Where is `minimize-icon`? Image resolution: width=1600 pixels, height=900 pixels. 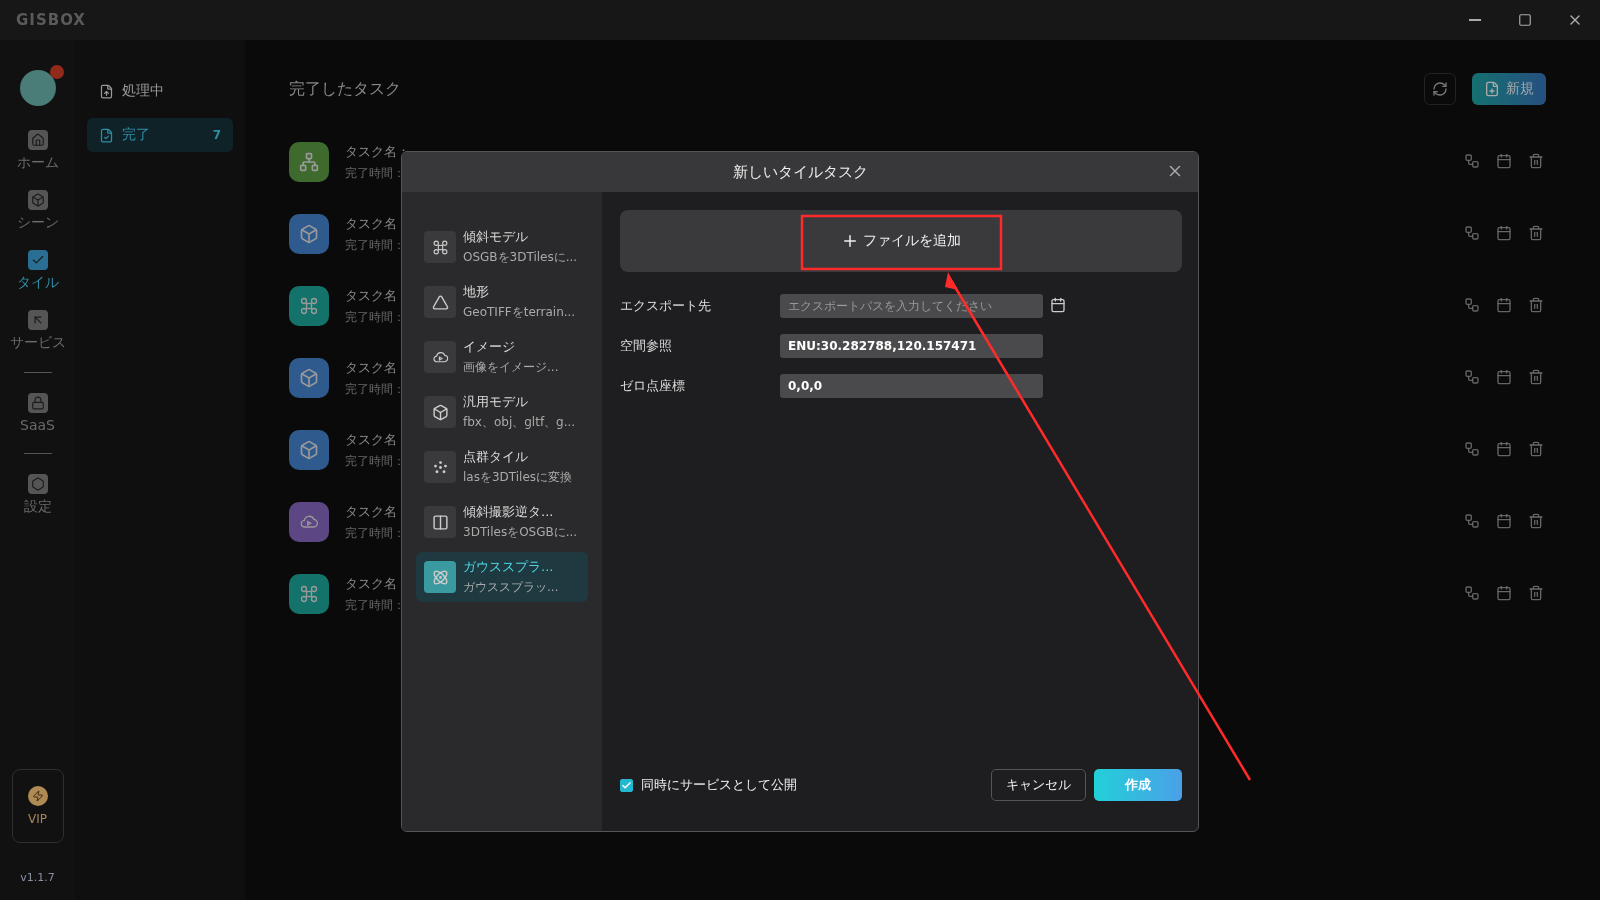
minimize-icon is located at coordinates (1475, 20).